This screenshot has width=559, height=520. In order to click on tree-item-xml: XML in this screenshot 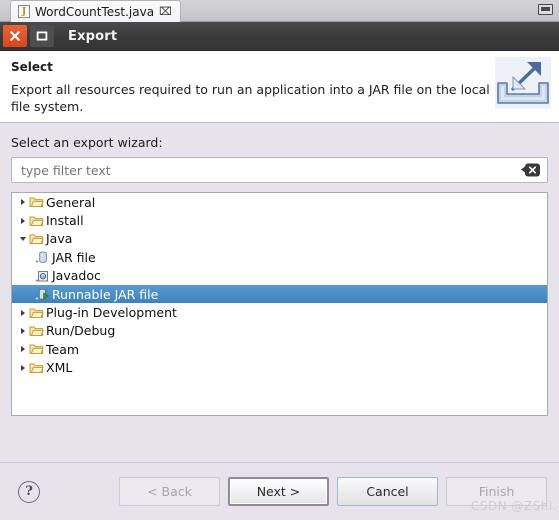, I will do `click(279, 368)`.